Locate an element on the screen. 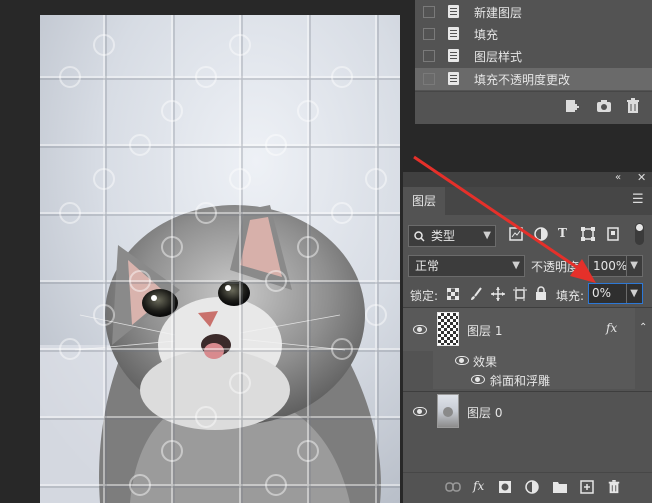  opacity-input: 100% ▼ is located at coordinates (615, 266).